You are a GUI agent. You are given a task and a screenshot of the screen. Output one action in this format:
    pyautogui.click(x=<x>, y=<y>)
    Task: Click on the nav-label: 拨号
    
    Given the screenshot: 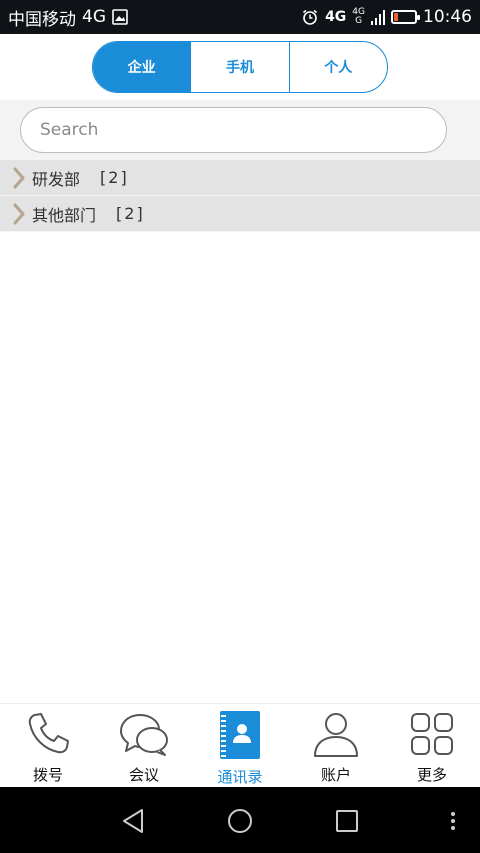 What is the action you would take?
    pyautogui.click(x=47, y=775)
    